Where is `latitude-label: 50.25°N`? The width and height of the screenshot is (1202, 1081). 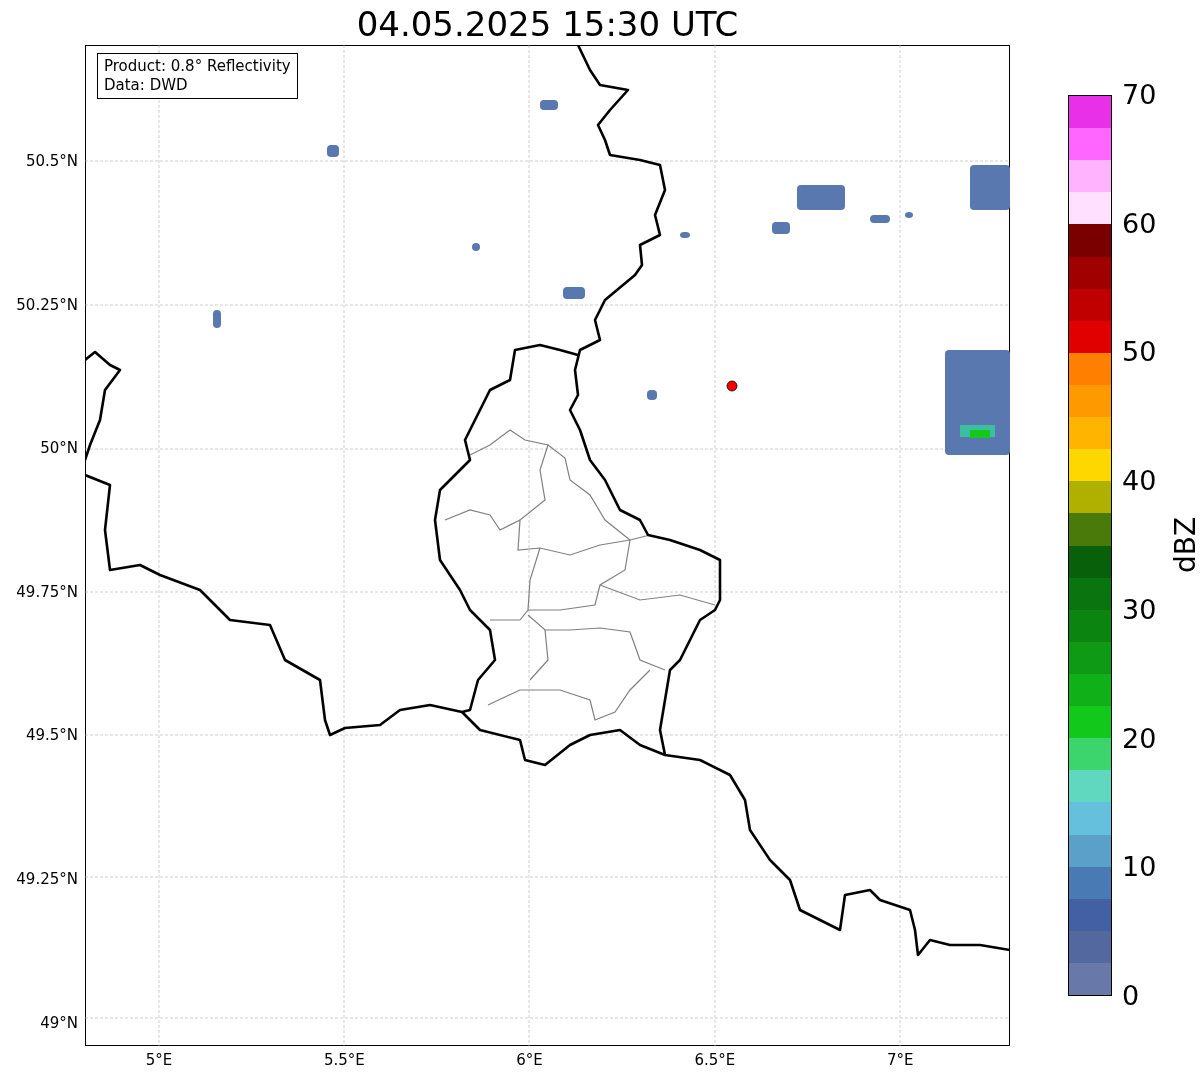
latitude-label: 50.25°N is located at coordinates (47, 304).